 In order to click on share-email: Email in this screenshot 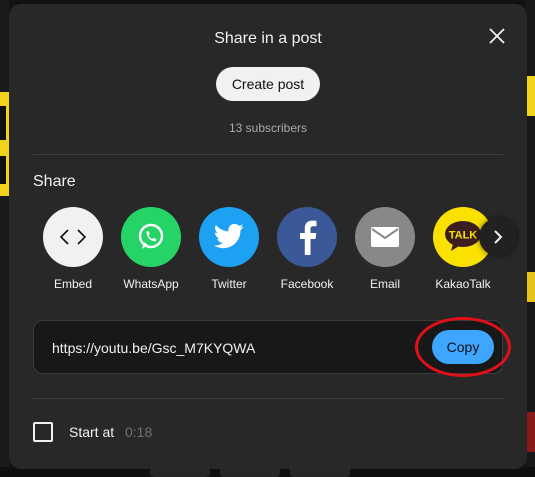, I will do `click(385, 249)`.